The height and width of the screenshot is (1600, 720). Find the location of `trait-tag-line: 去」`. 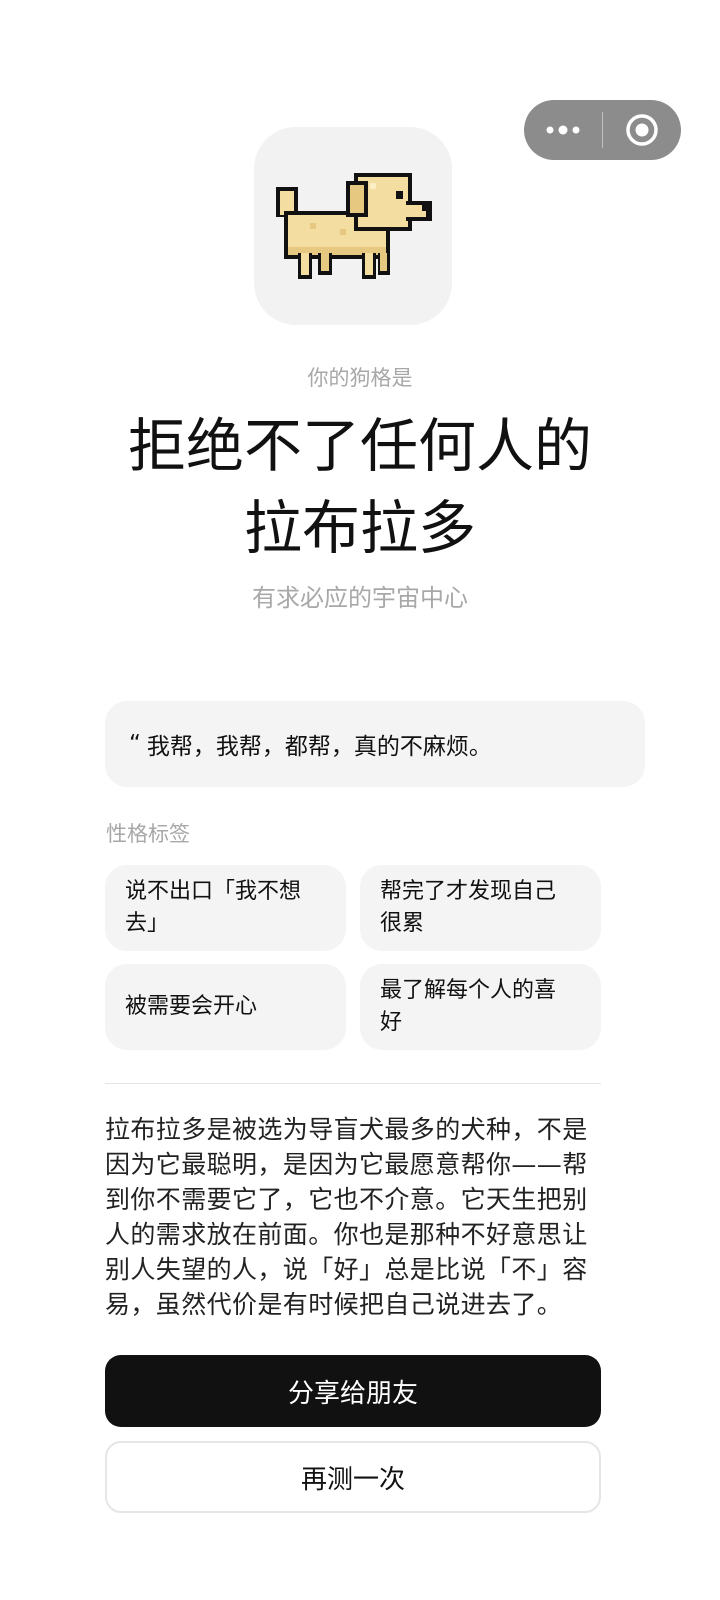

trait-tag-line: 去」 is located at coordinates (147, 923).